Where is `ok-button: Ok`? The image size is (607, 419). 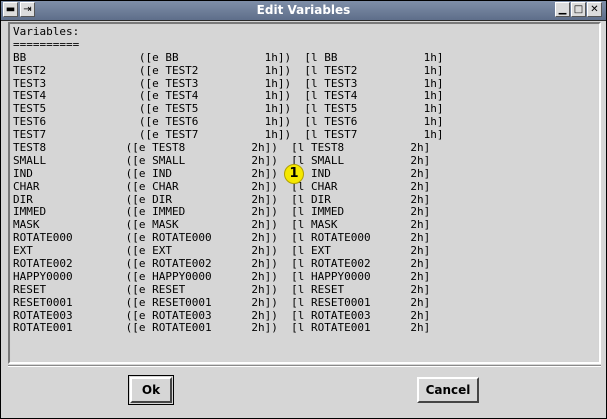
ok-button: Ok is located at coordinates (151, 390).